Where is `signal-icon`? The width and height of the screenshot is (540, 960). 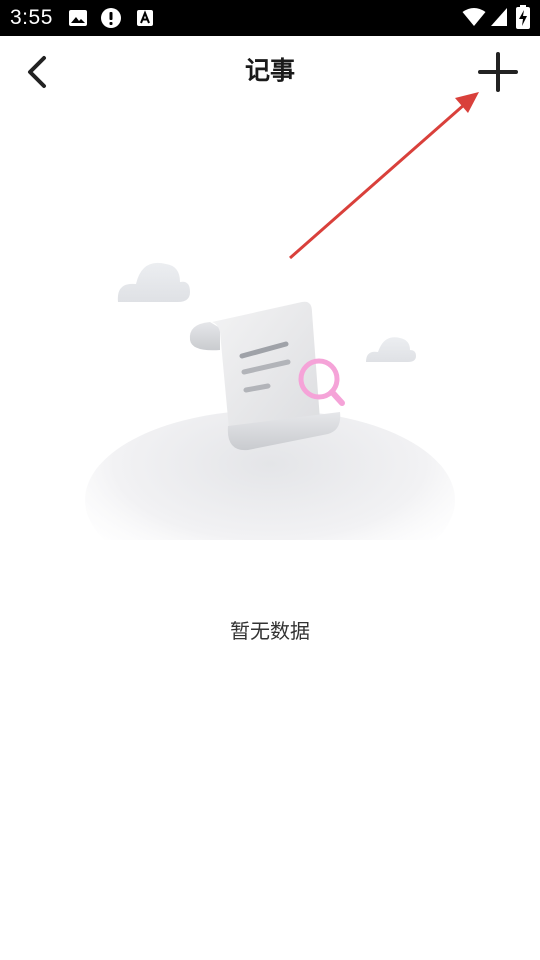
signal-icon is located at coordinates (499, 19).